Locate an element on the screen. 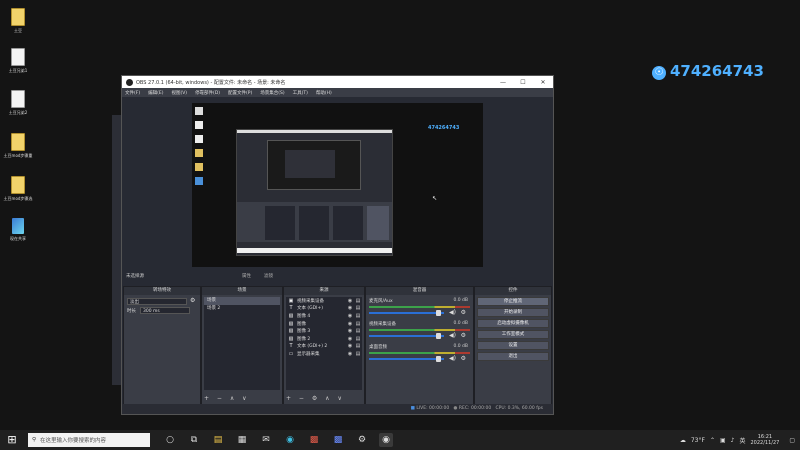 The width and height of the screenshot is (800, 450). source-toolbar: + − ⚙ ∧ ∨ is located at coordinates (315, 398).